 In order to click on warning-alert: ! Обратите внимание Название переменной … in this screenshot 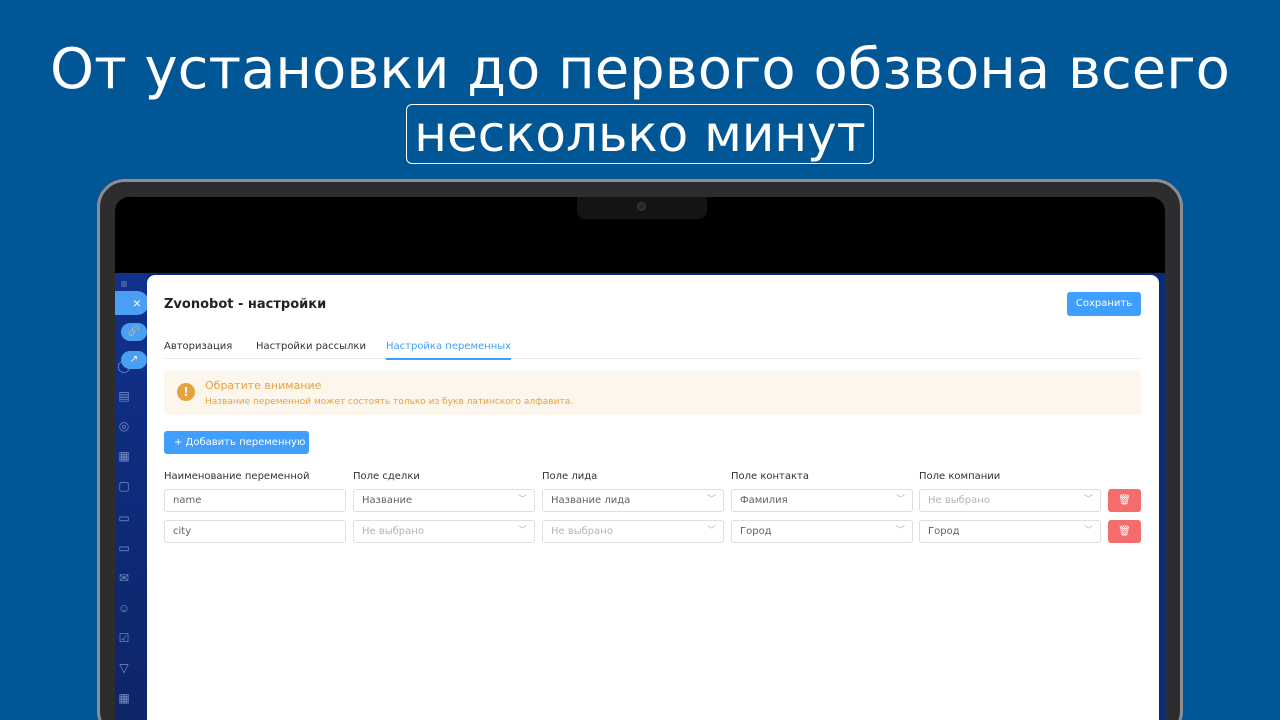, I will do `click(652, 393)`.